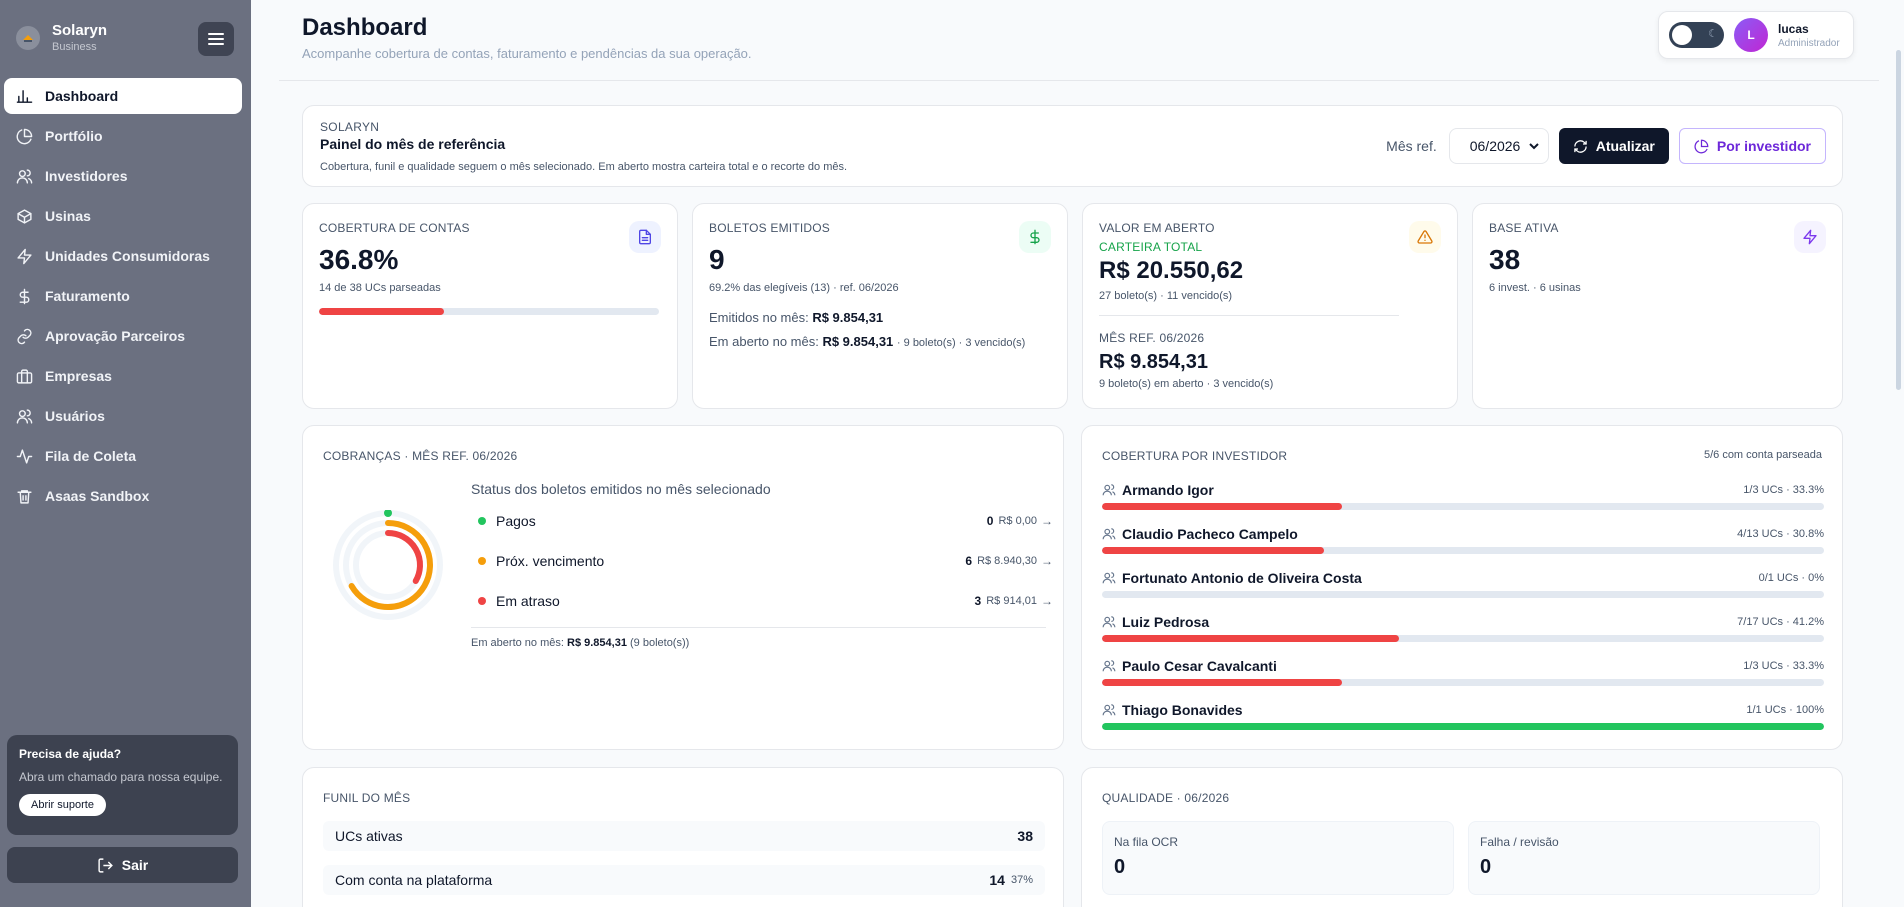  What do you see at coordinates (978, 601) in the screenshot?
I see `legend-count: 3` at bounding box center [978, 601].